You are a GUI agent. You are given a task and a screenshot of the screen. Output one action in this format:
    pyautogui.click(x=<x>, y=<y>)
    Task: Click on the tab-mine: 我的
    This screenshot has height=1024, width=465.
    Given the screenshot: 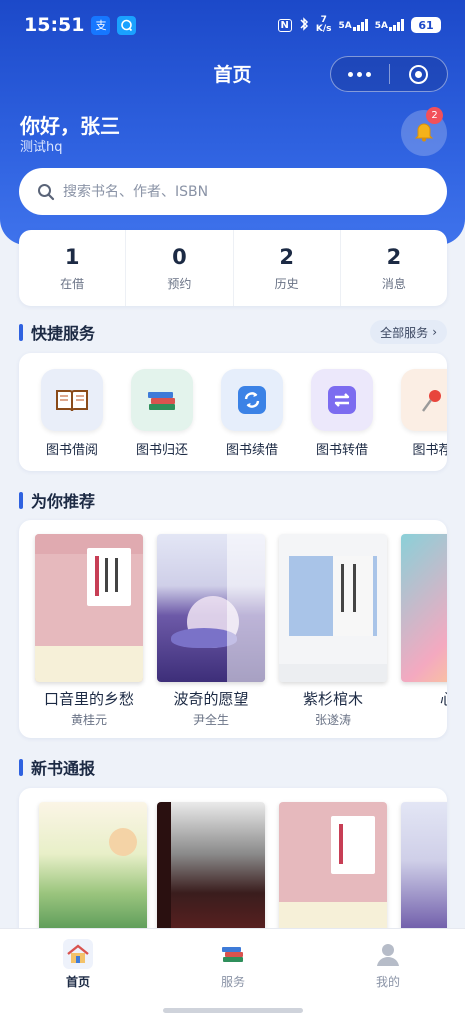 What is the action you would take?
    pyautogui.click(x=388, y=964)
    